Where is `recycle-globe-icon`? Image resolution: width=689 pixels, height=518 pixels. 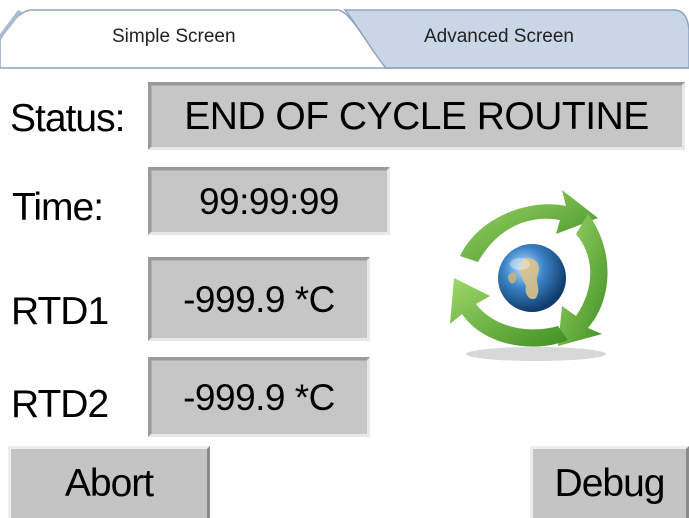 recycle-globe-icon is located at coordinates (531, 271).